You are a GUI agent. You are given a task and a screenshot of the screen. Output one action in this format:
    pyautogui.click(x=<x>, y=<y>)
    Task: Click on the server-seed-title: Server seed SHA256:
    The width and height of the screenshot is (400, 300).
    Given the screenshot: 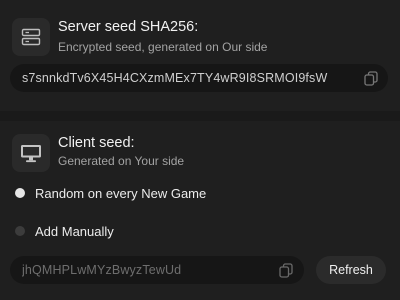 What is the action you would take?
    pyautogui.click(x=128, y=27)
    